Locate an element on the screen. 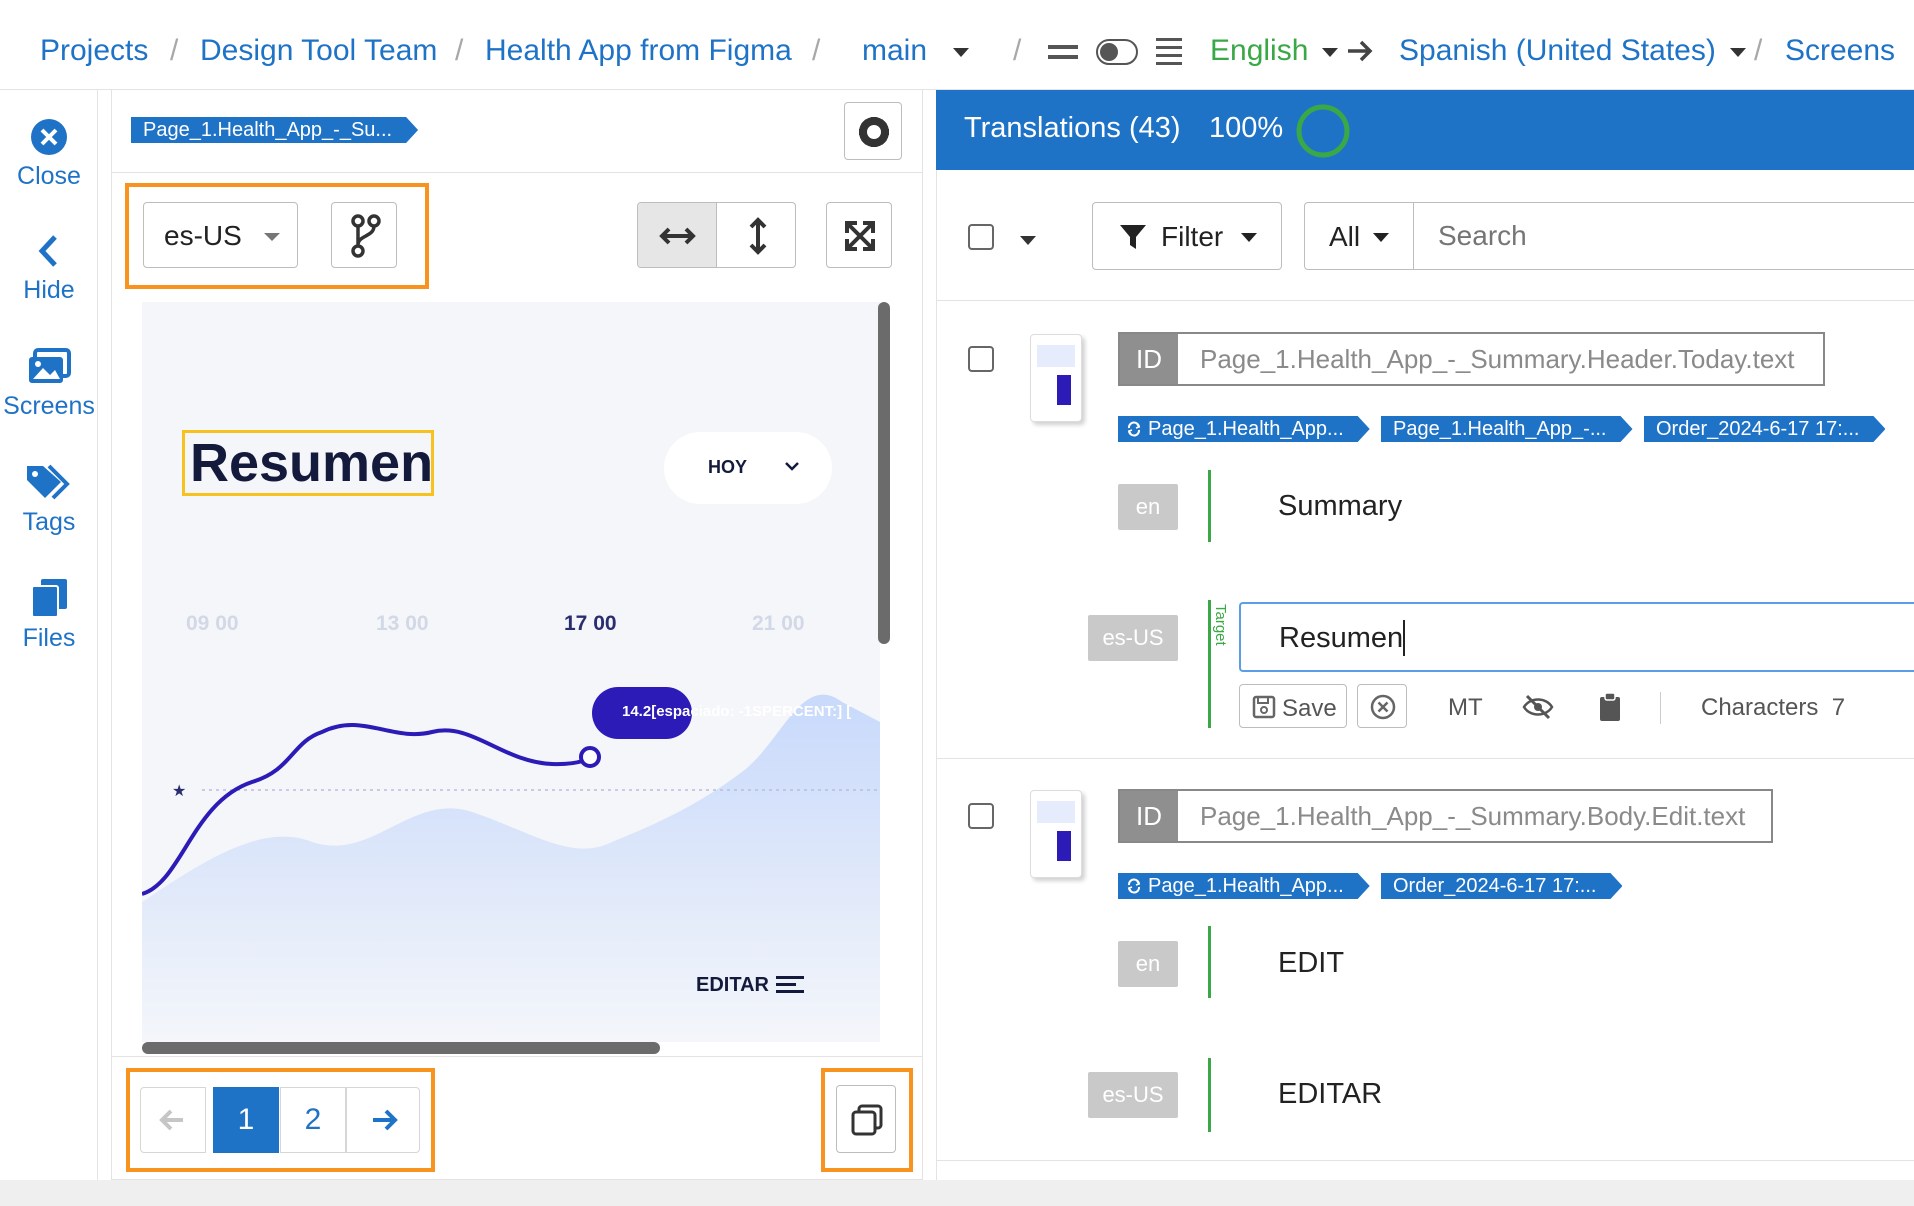 Image resolution: width=1914 pixels, height=1206 pixels. fit-width-button is located at coordinates (677, 235).